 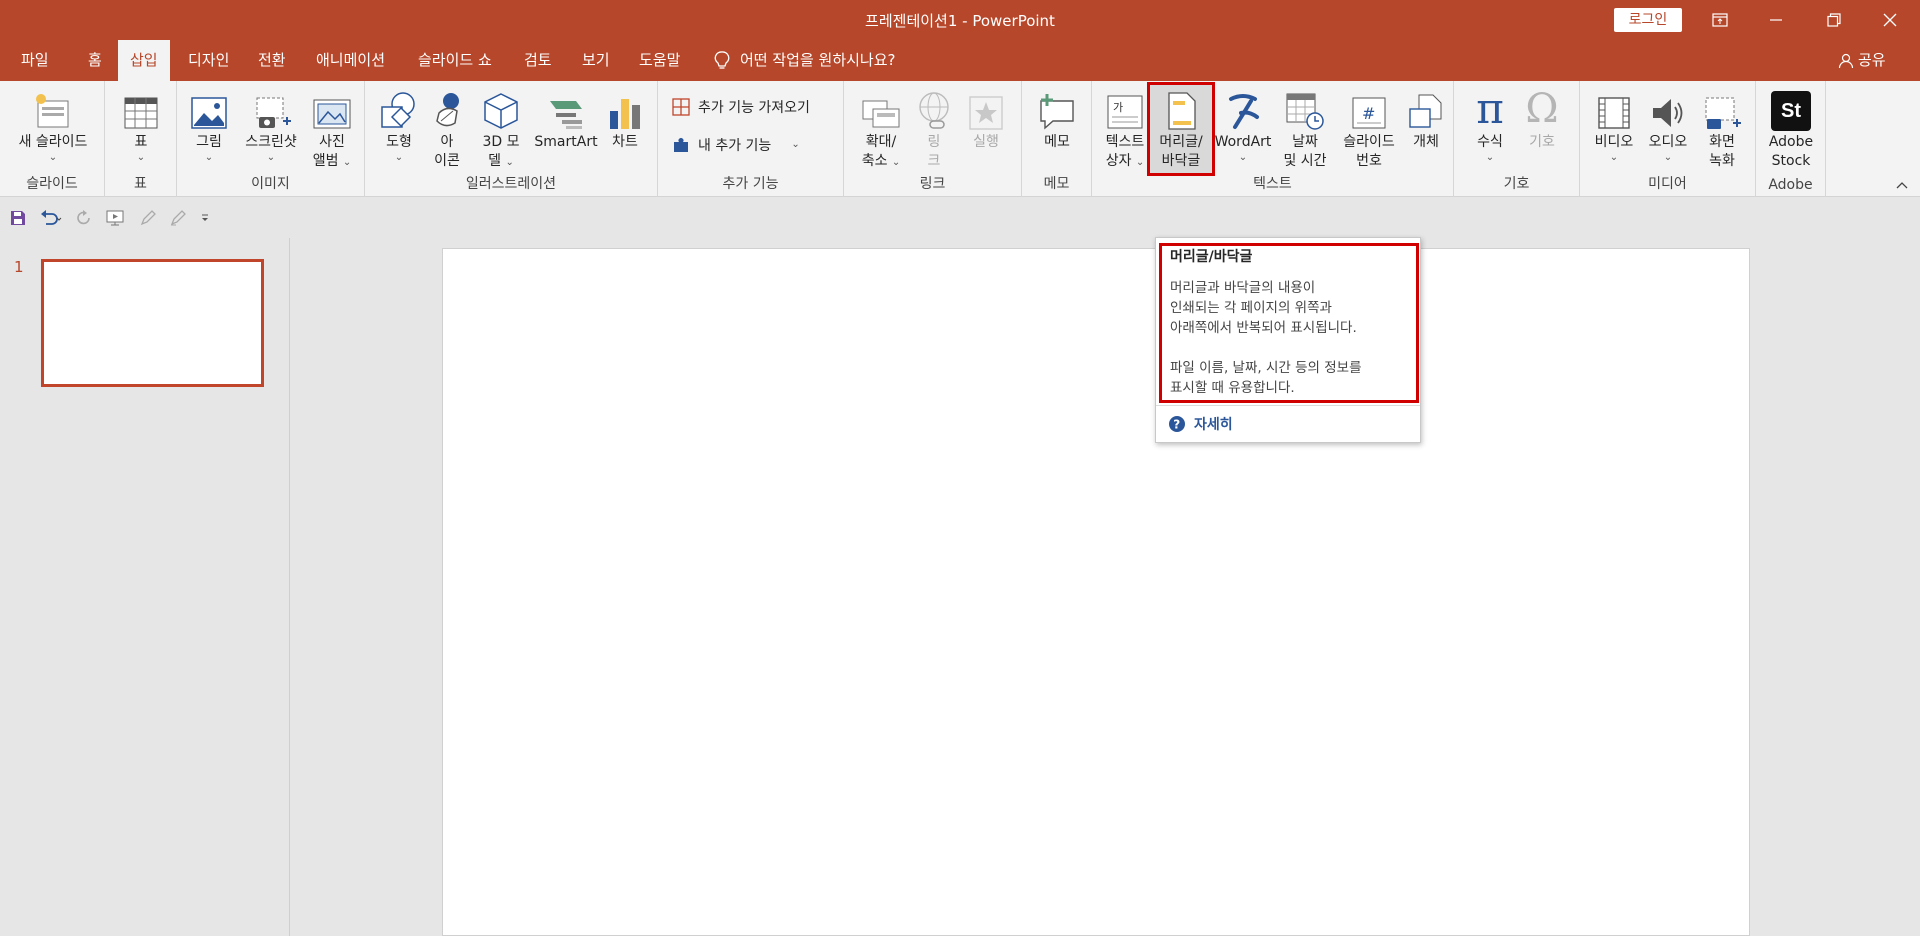 I want to click on tell-me-search: 어떤 작업을 원하시나요?, so click(x=805, y=60).